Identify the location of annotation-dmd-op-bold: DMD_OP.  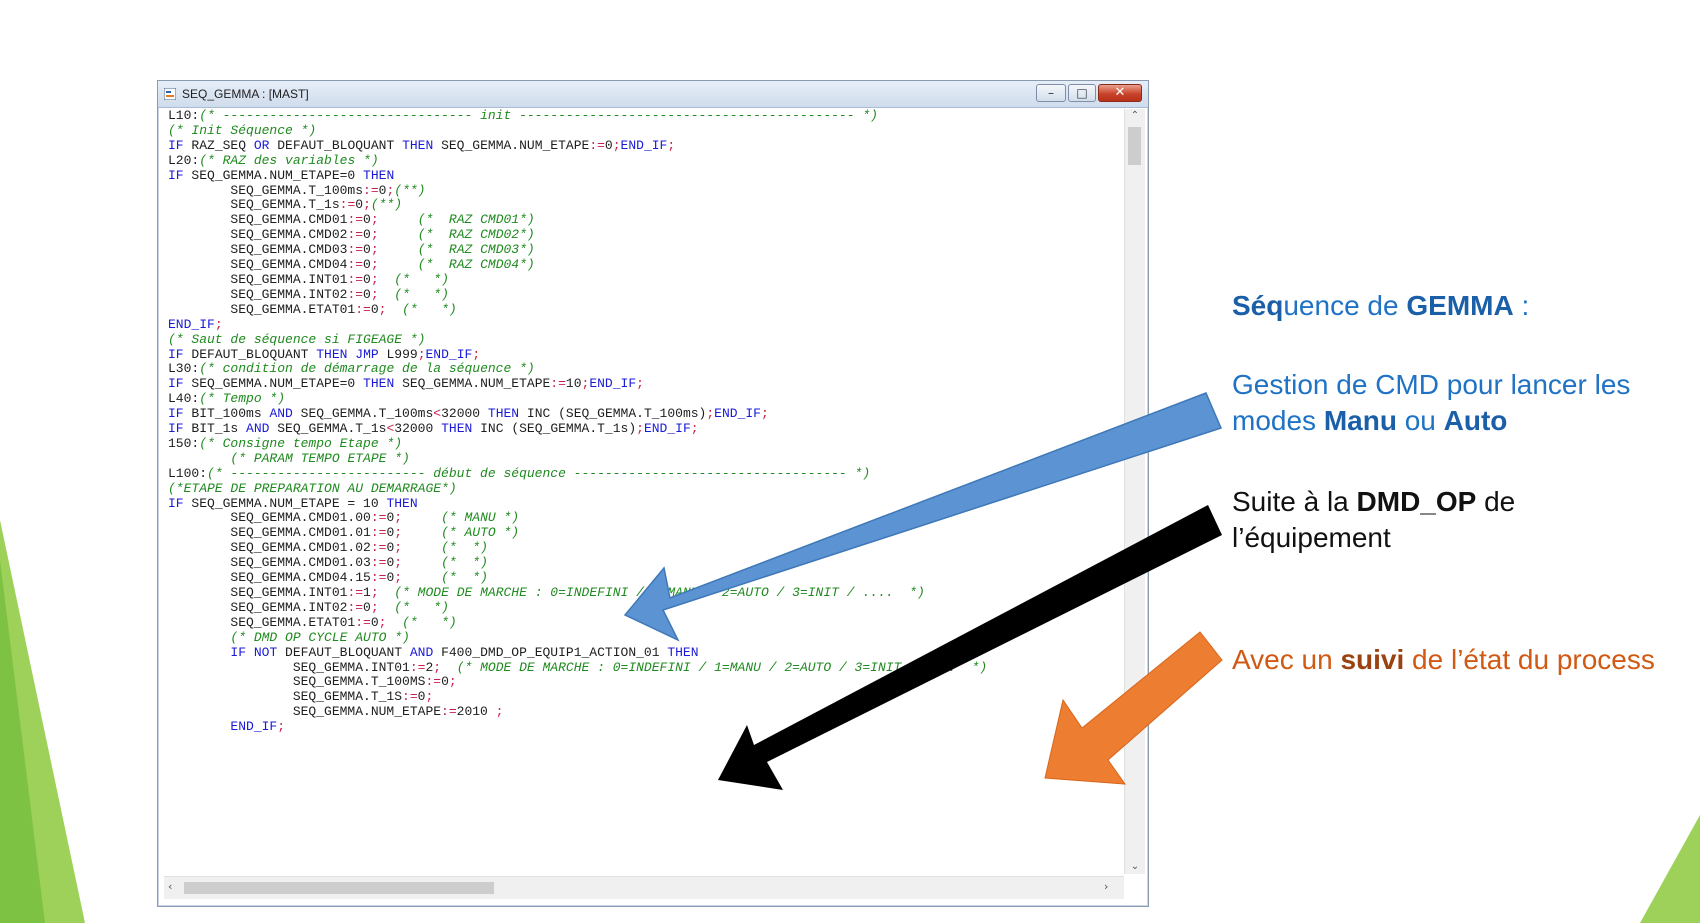
(1416, 501).